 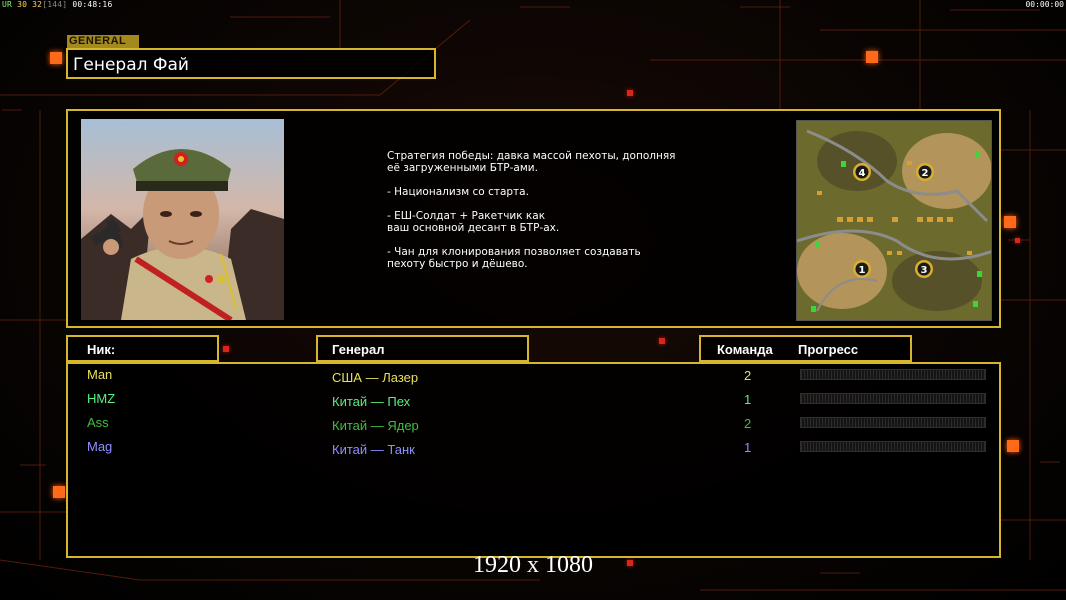 I want to click on hud-clock-left: 00:48:16, so click(x=92, y=4).